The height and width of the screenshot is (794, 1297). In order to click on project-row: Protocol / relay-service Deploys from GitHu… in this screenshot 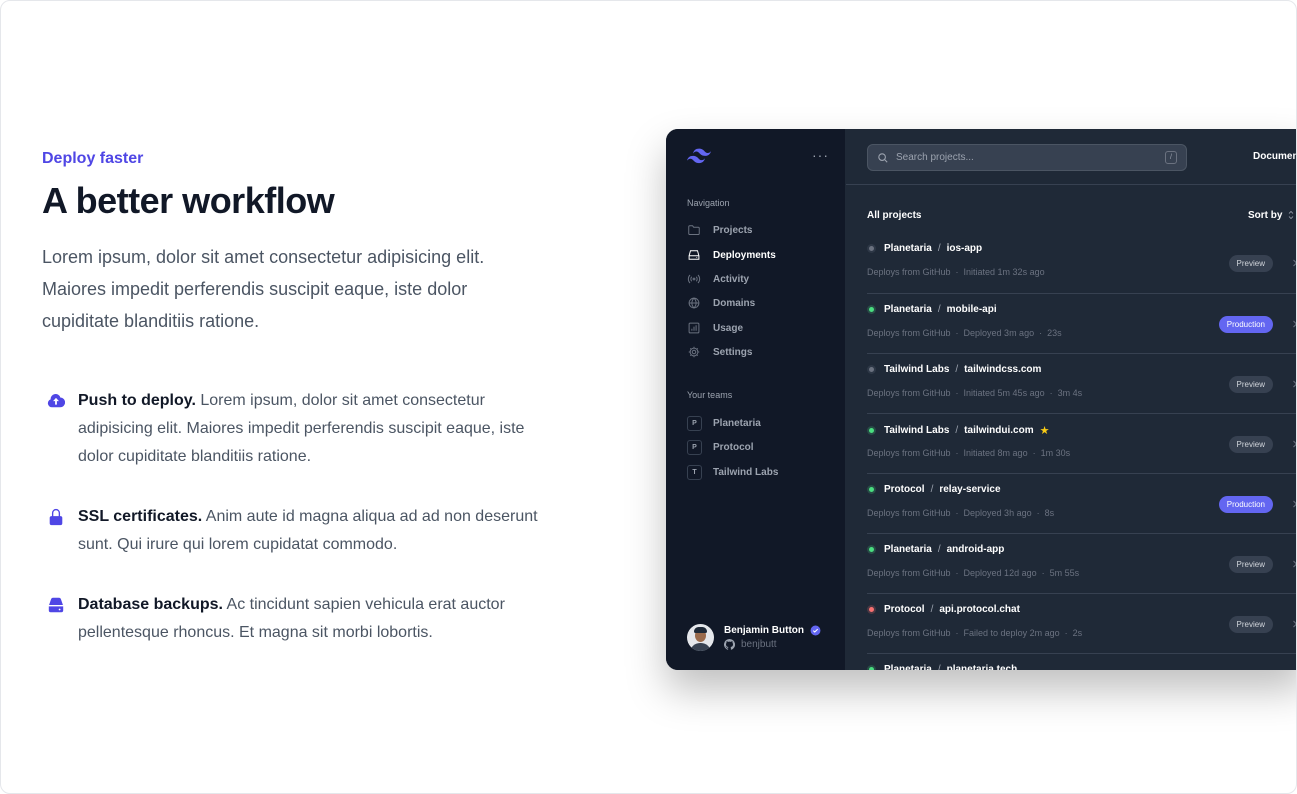, I will do `click(1082, 503)`.